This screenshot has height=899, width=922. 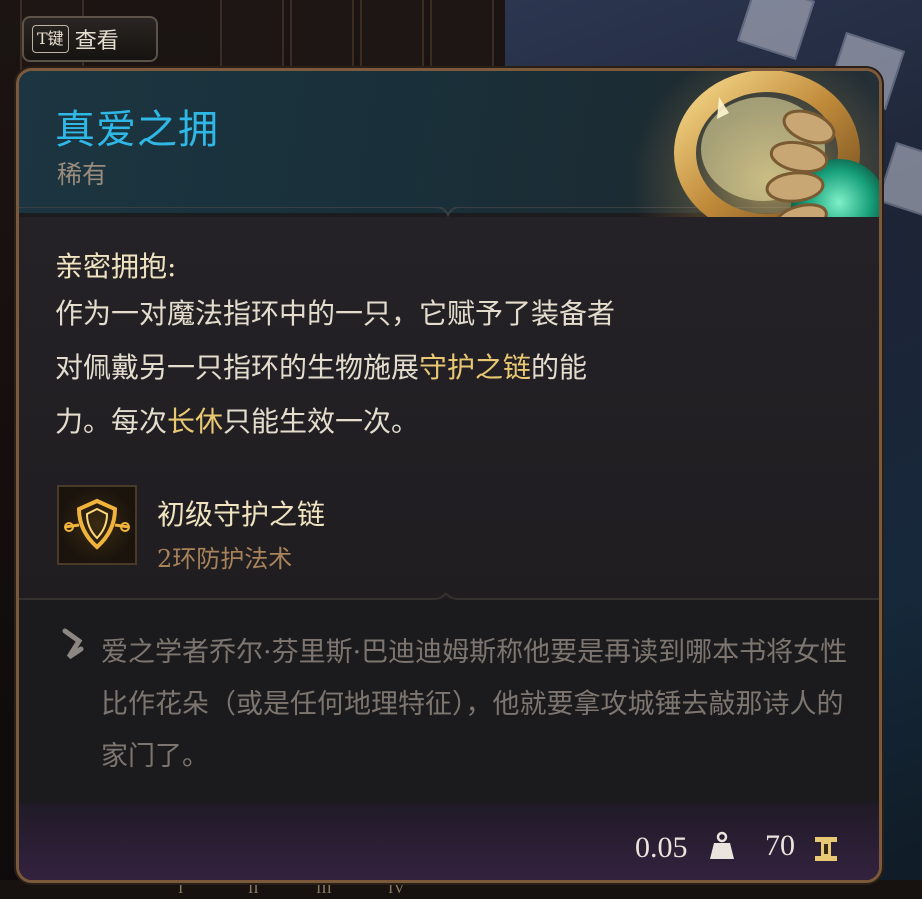 I want to click on desc-segment: 只能生效一次。, so click(x=321, y=421).